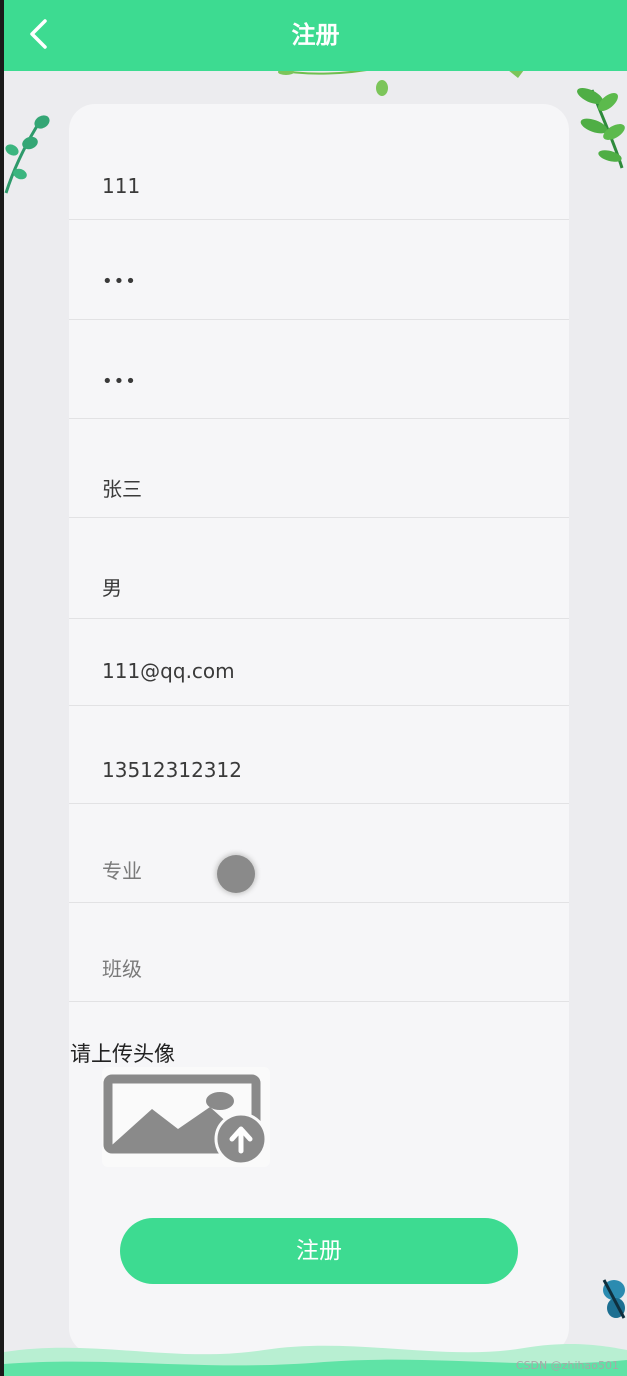 The height and width of the screenshot is (1376, 627). I want to click on confirm-password-value: •••, so click(119, 381).